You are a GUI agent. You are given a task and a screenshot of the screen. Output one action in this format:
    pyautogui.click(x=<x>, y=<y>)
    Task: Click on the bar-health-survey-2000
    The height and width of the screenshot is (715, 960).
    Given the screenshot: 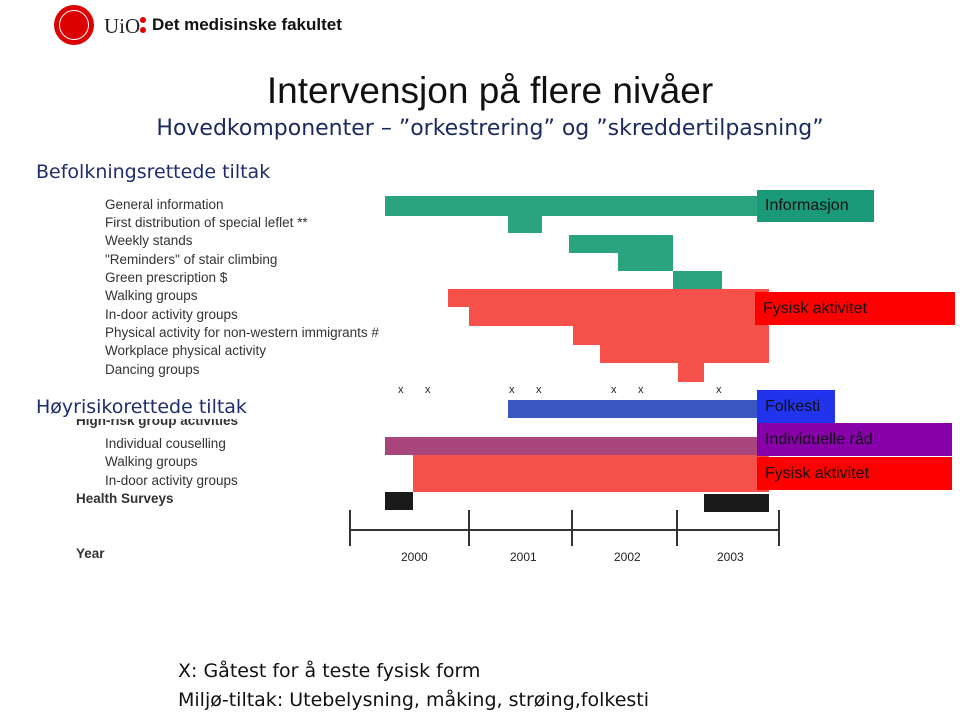 What is the action you would take?
    pyautogui.click(x=399, y=501)
    